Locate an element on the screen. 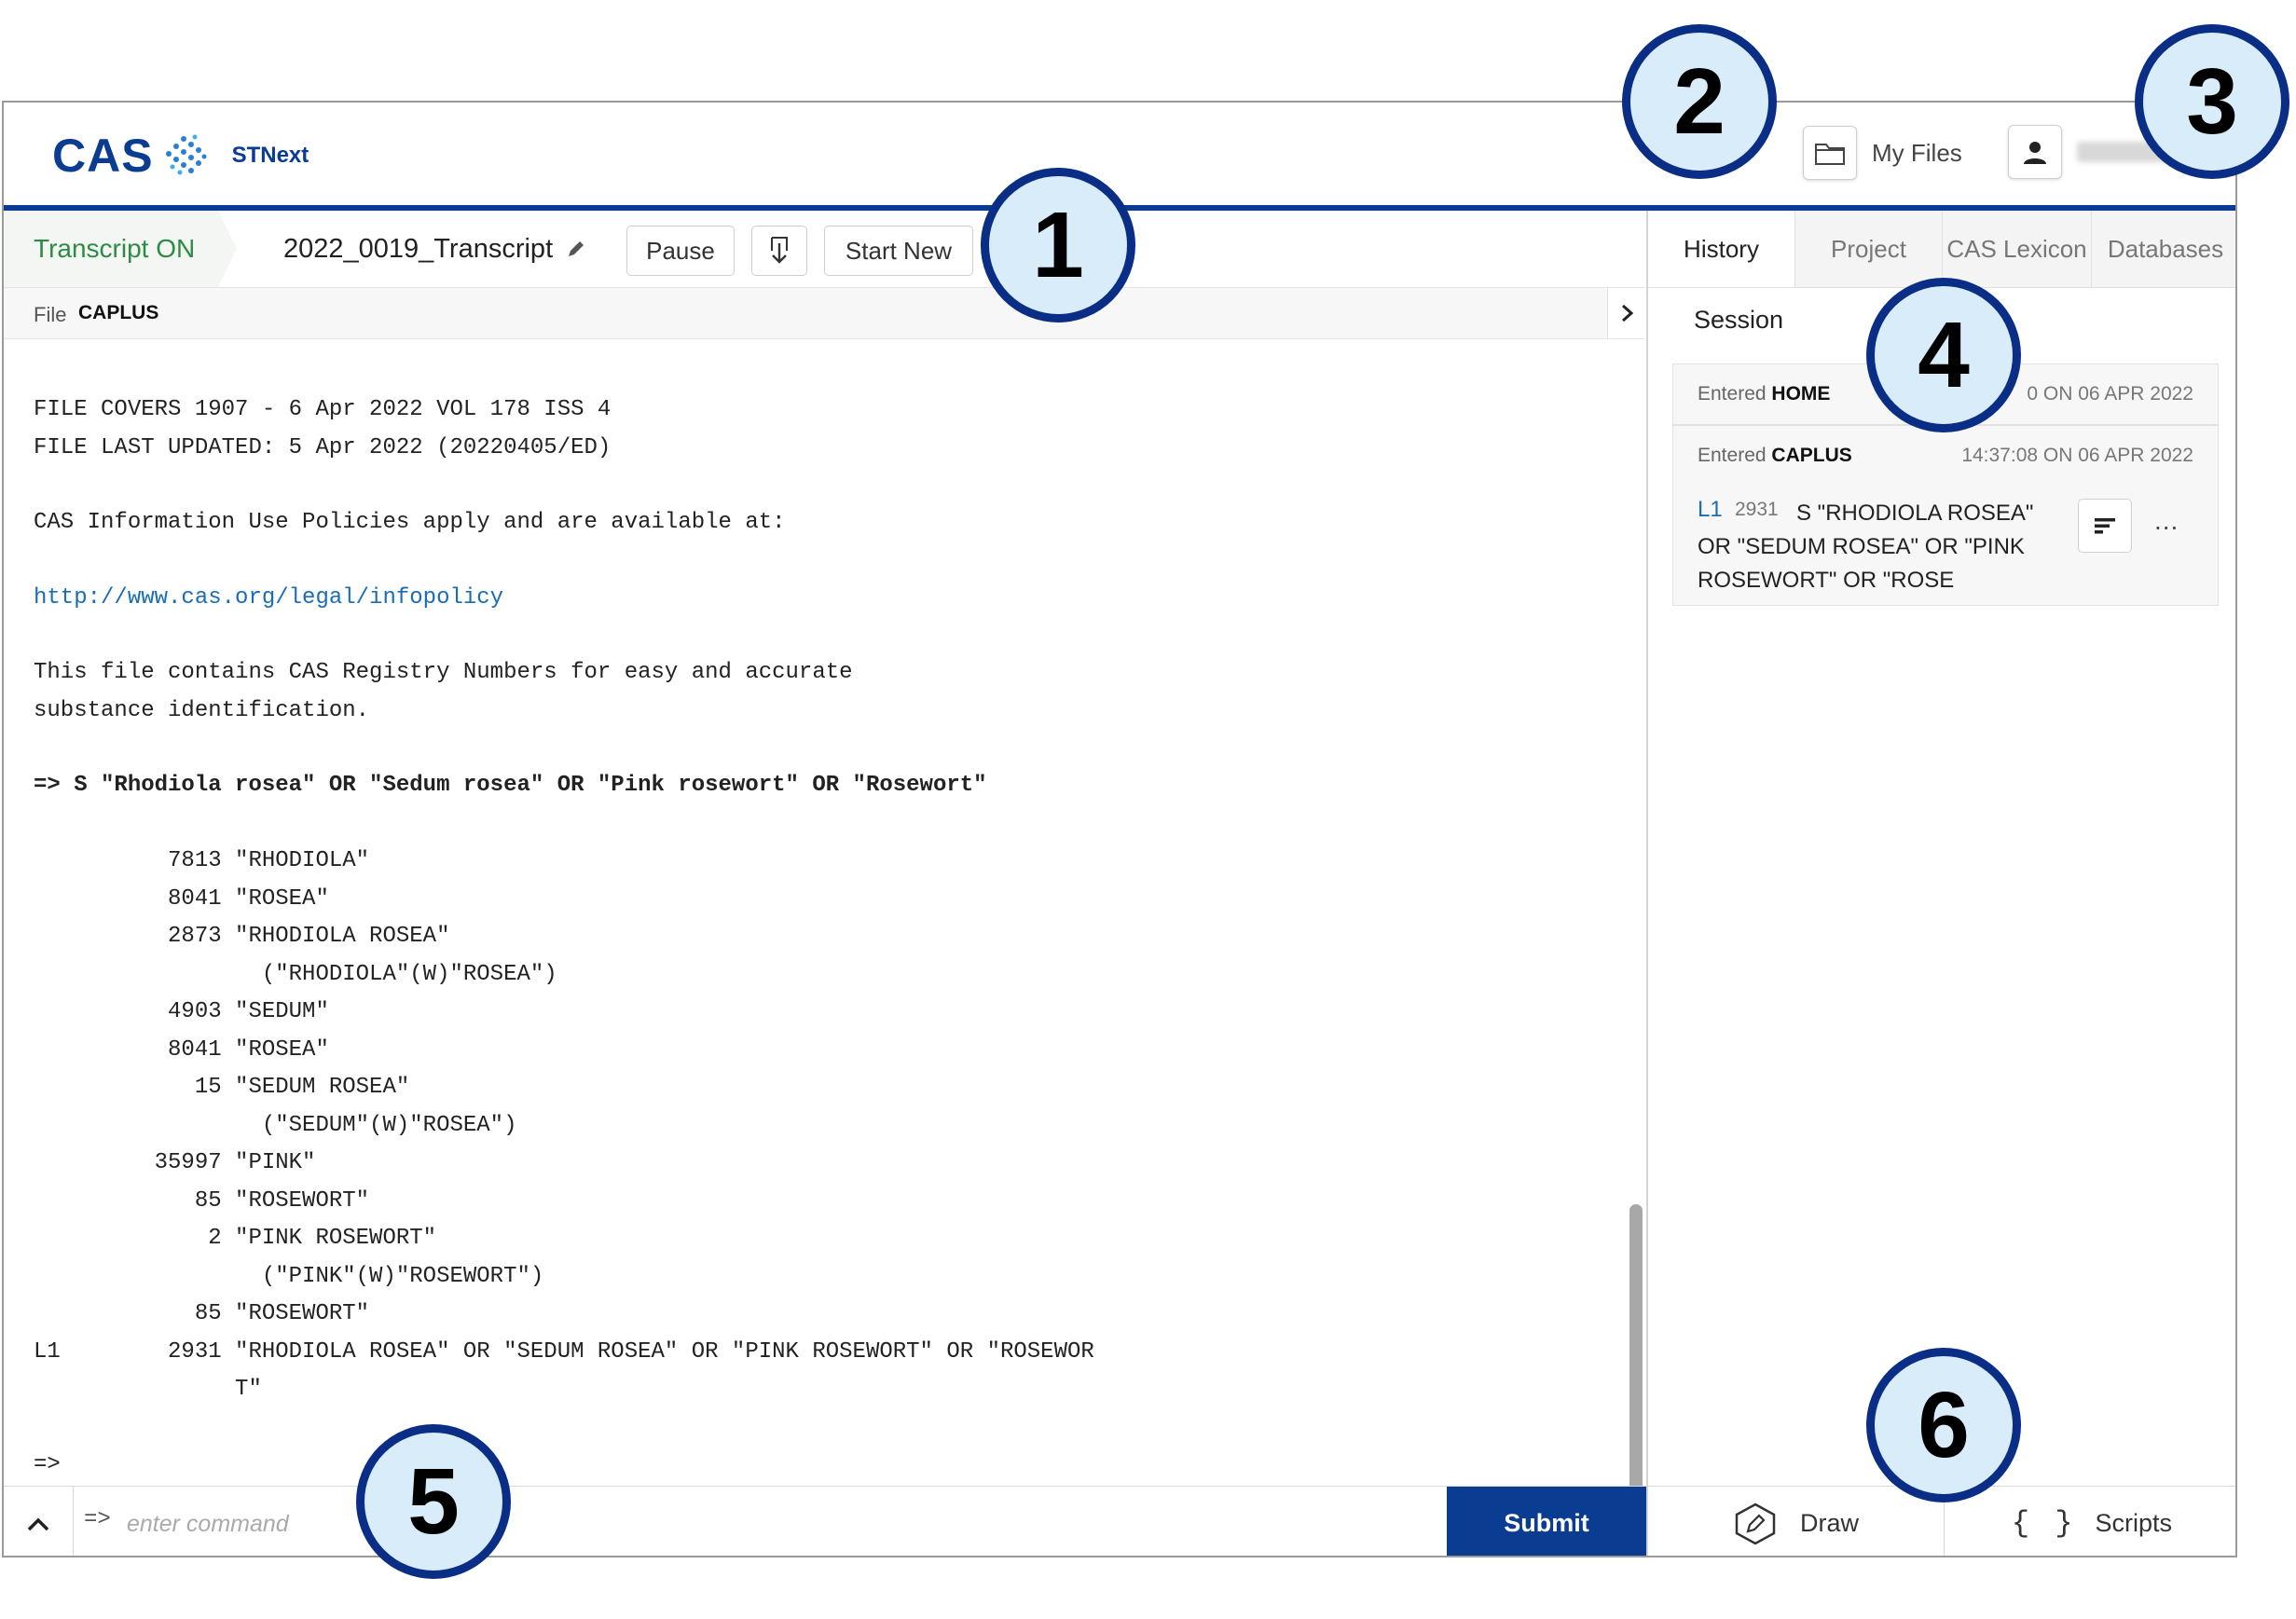  braces-icon: { } is located at coordinates (2044, 1523).